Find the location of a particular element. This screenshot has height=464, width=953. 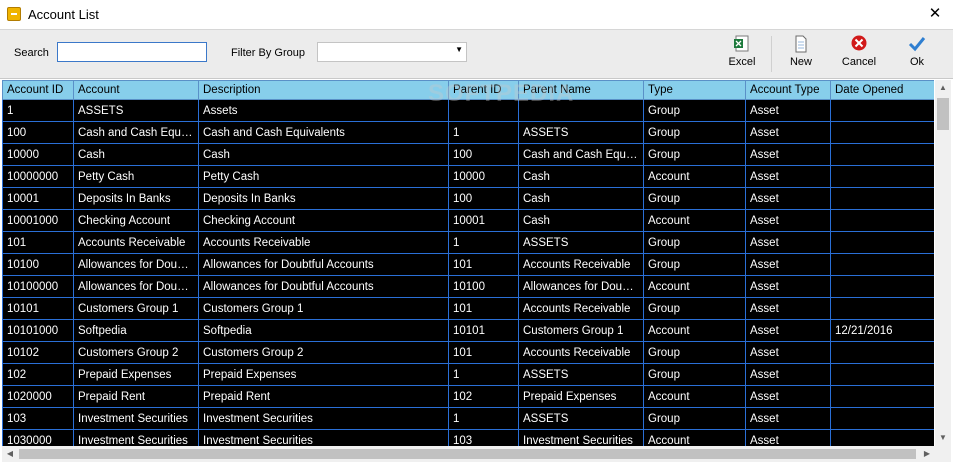

ok-button: Ok is located at coordinates (917, 54).